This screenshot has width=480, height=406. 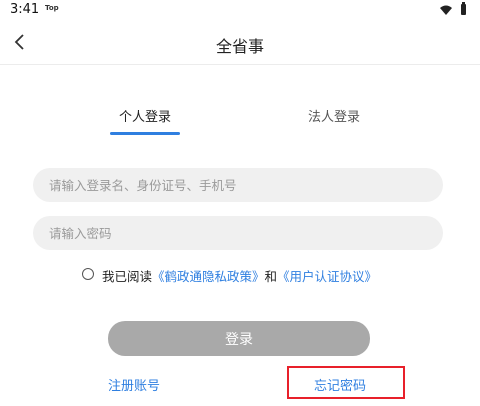 I want to click on tab-personal-login: 个人登录, so click(x=145, y=115).